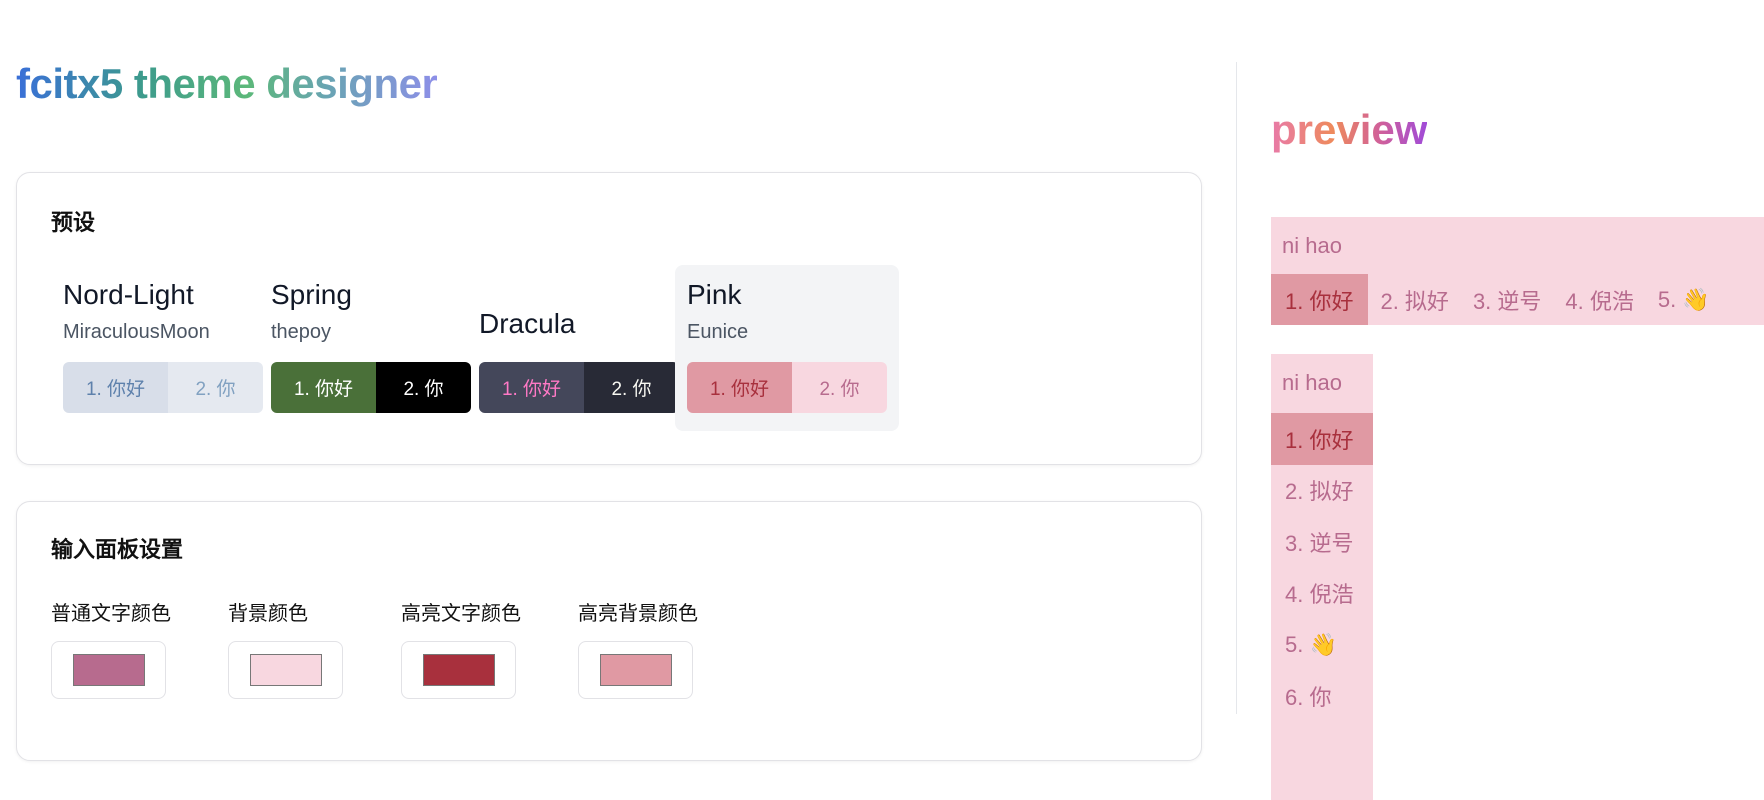  Describe the element at coordinates (136, 332) in the screenshot. I see `preset-author: MiraculousMoon` at that location.